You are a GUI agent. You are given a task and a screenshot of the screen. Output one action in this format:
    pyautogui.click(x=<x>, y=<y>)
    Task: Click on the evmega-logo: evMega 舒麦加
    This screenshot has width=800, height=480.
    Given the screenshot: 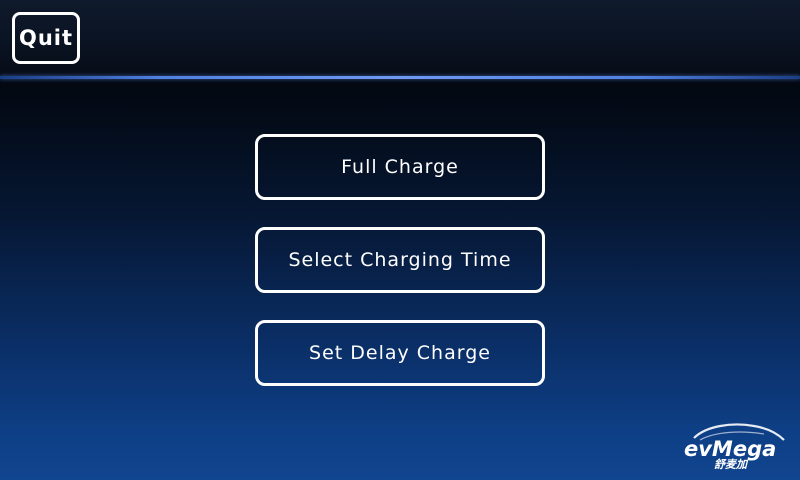 What is the action you would take?
    pyautogui.click(x=736, y=444)
    